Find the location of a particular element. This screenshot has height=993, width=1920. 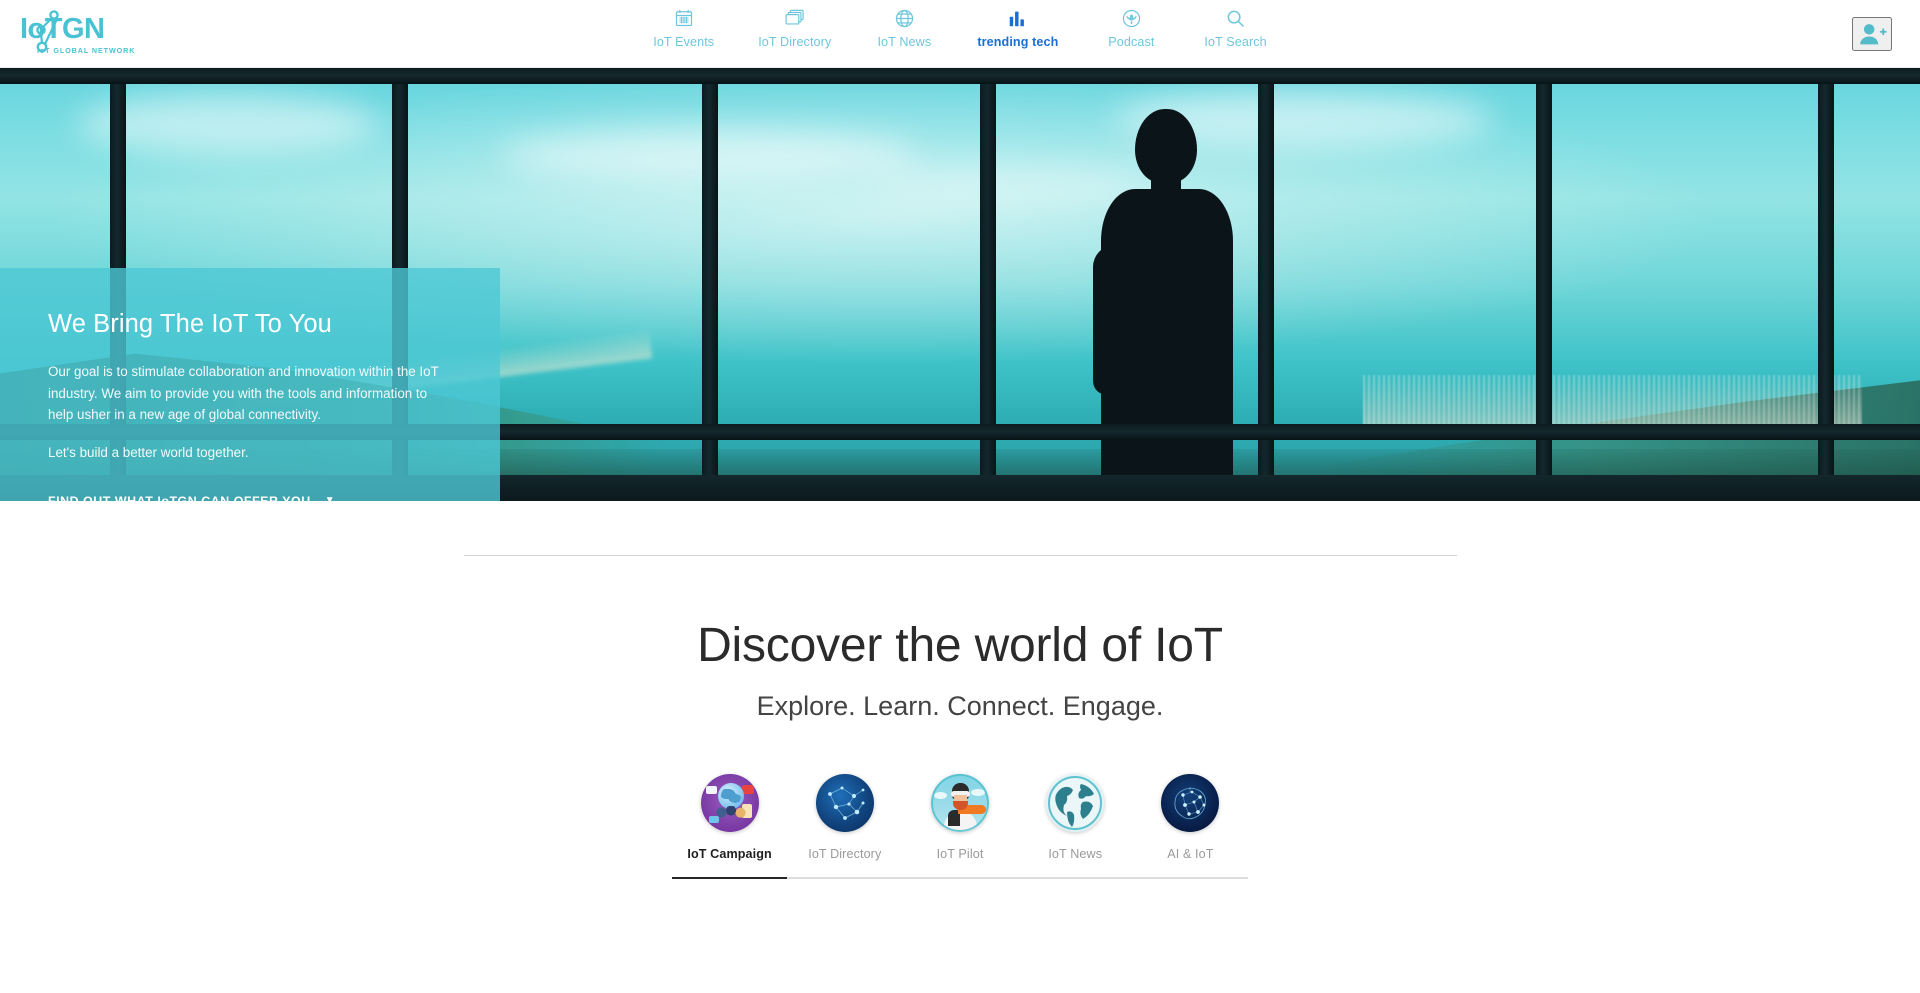

hero-title: We Bring The IoT To You is located at coordinates (190, 324).